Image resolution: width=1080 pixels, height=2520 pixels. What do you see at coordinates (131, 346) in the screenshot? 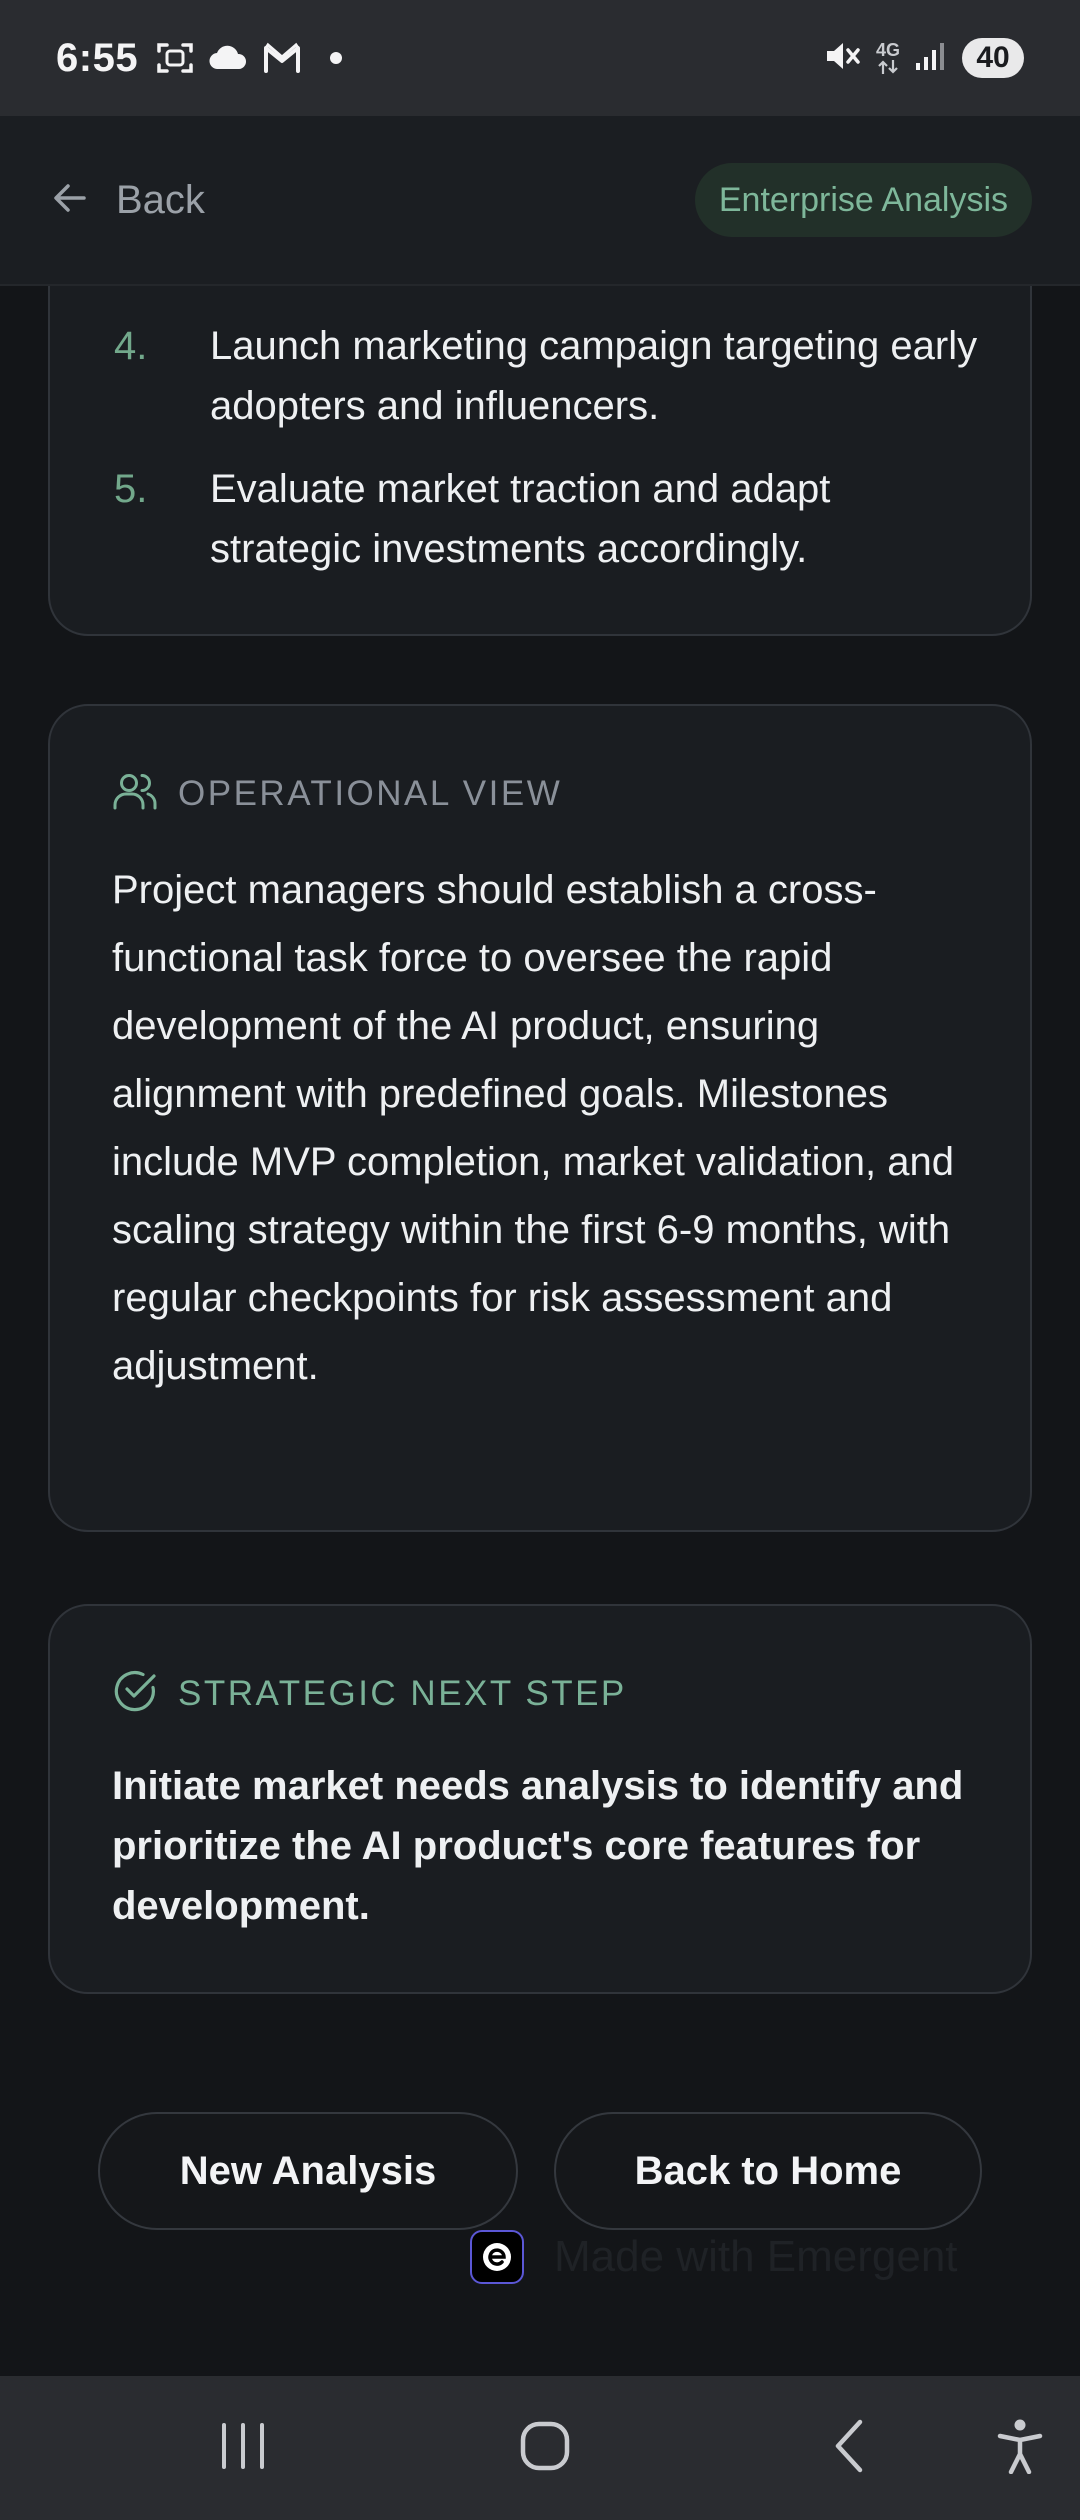
I see `step-number: 4.` at bounding box center [131, 346].